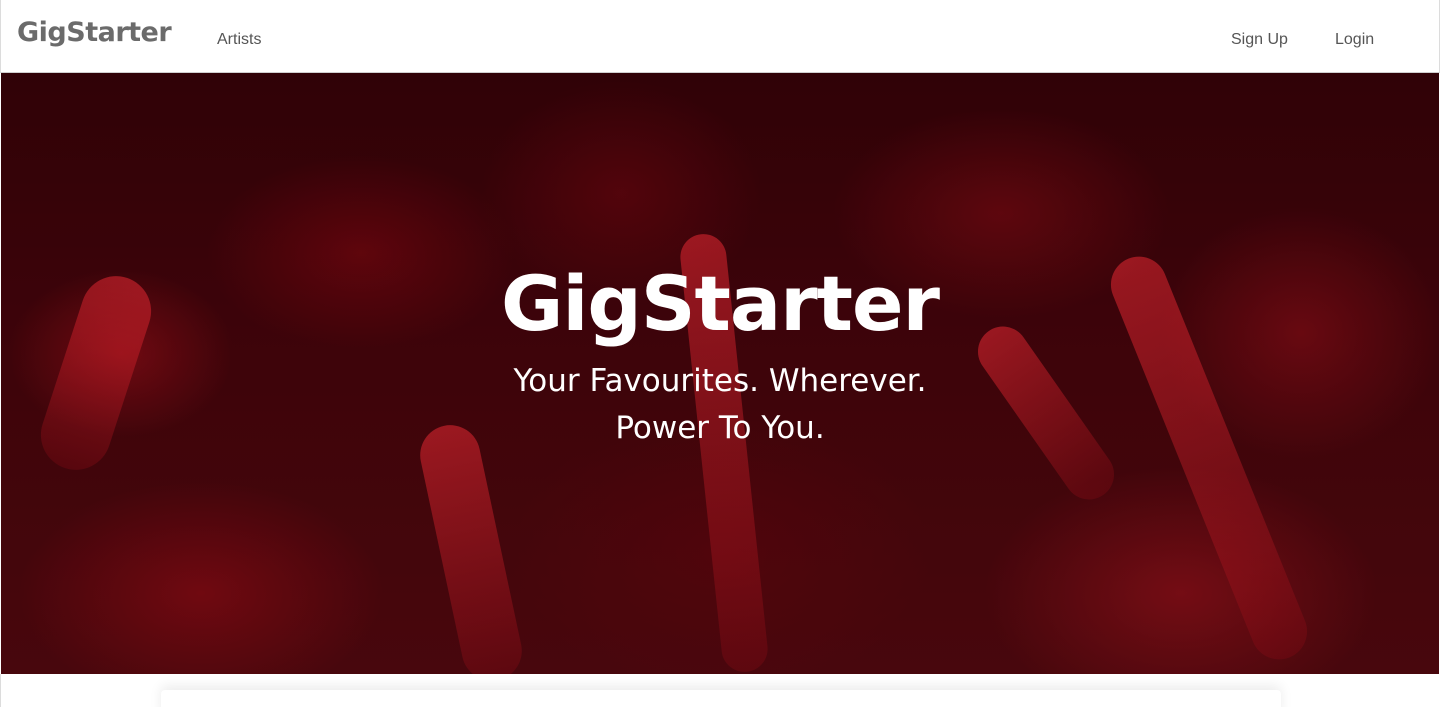 The height and width of the screenshot is (707, 1440). I want to click on brand-logo: GigStarter, so click(94, 32).